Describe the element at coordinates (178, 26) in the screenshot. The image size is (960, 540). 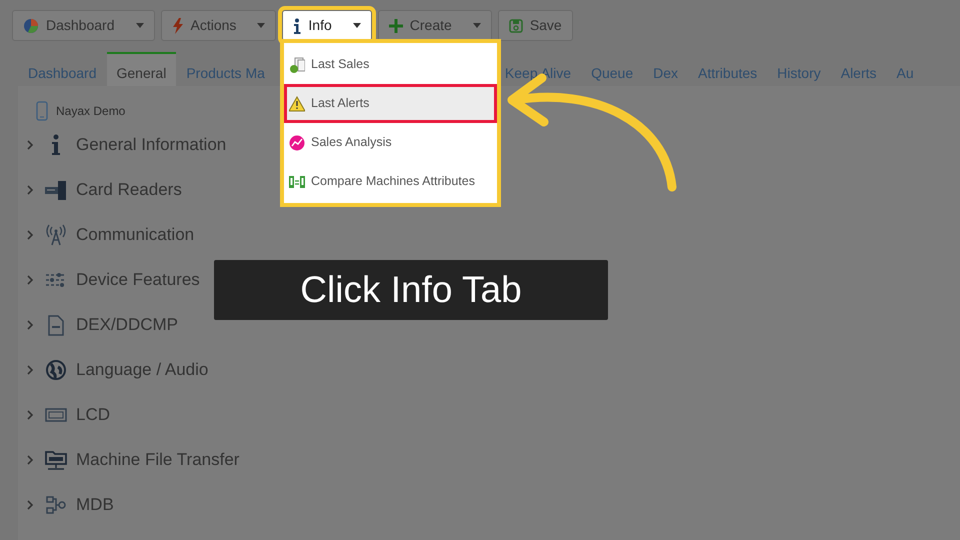
I see `lightning-icon` at that location.